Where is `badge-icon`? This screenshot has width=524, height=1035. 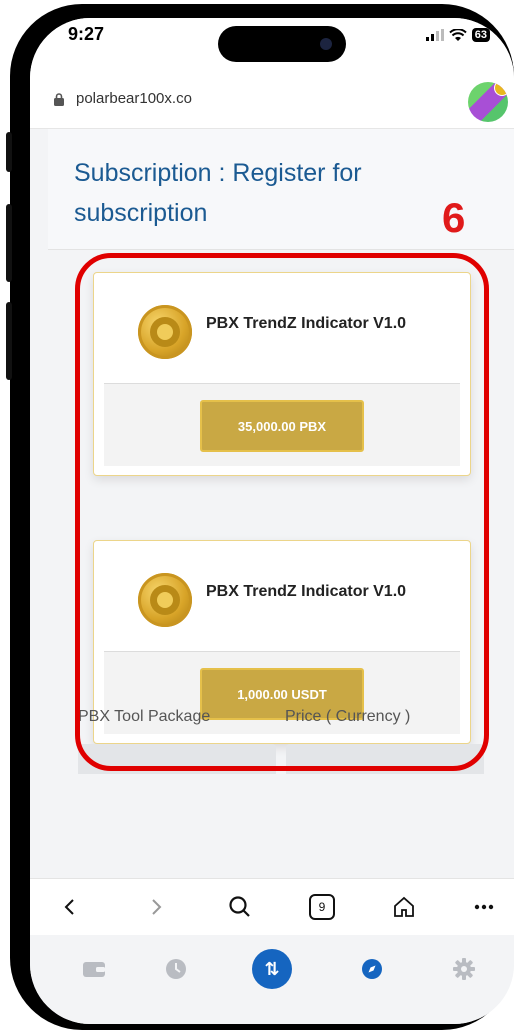
badge-icon is located at coordinates (501, 89).